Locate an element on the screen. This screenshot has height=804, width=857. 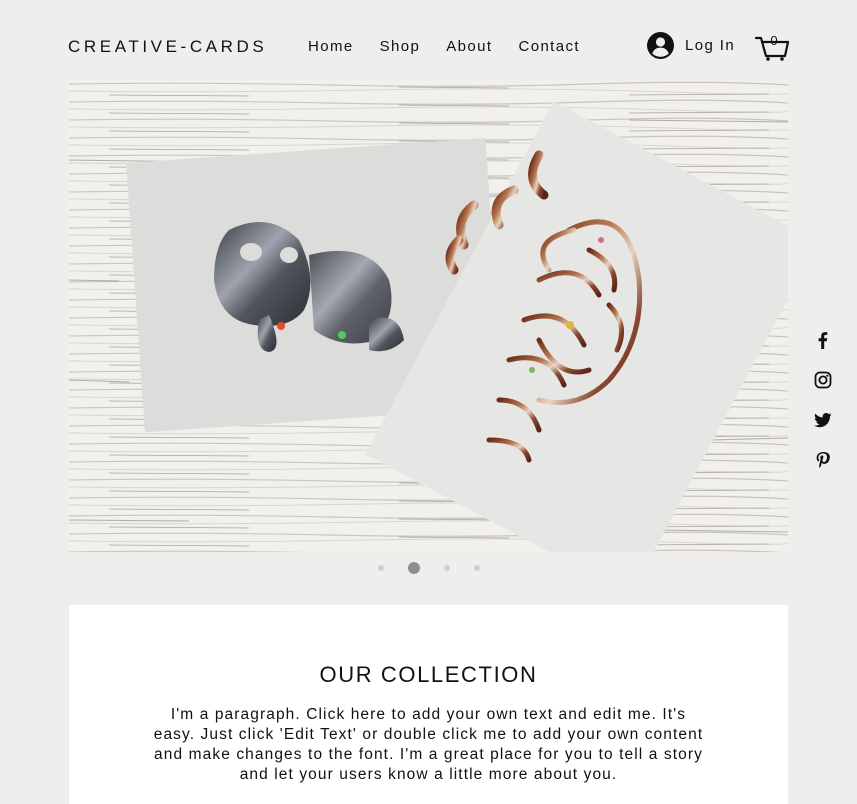
instagram-icon is located at coordinates (823, 380).